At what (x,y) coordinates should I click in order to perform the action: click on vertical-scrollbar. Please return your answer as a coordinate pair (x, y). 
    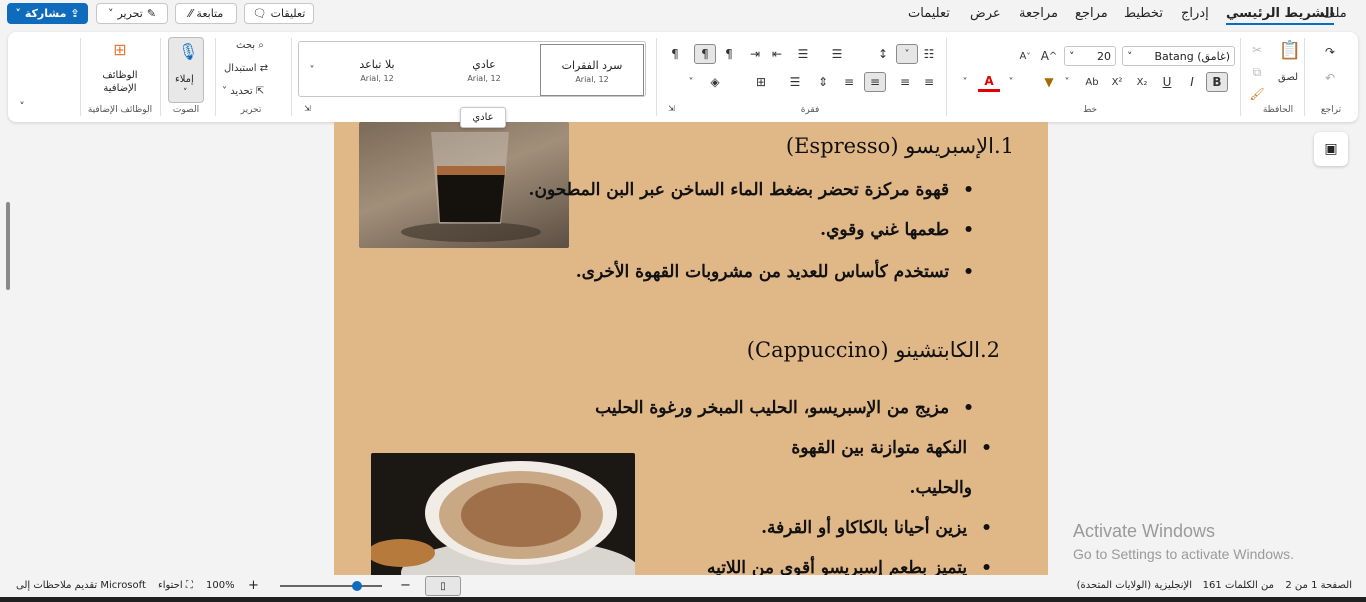
    Looking at the image, I should click on (8, 246).